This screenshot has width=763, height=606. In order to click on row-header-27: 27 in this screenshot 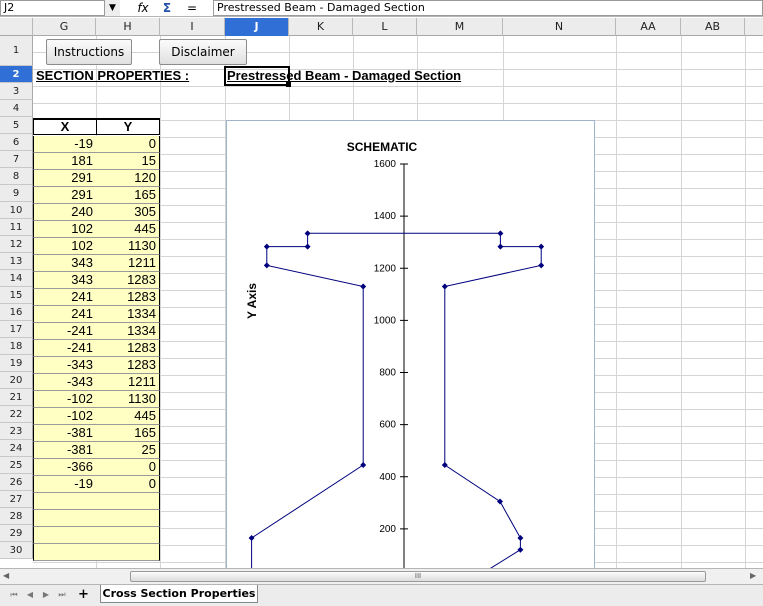, I will do `click(16, 499)`.